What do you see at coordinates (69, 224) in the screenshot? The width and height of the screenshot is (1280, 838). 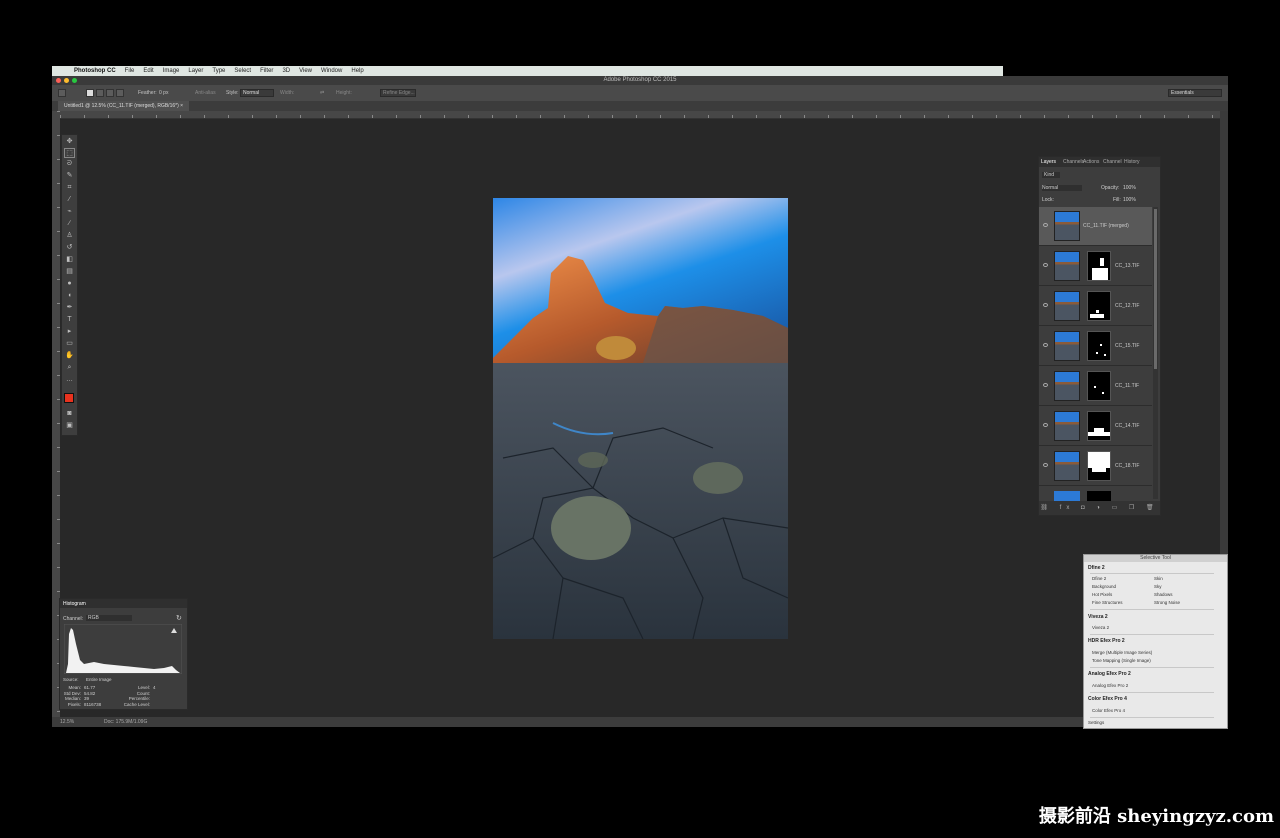 I see `brush-icon: ∕` at bounding box center [69, 224].